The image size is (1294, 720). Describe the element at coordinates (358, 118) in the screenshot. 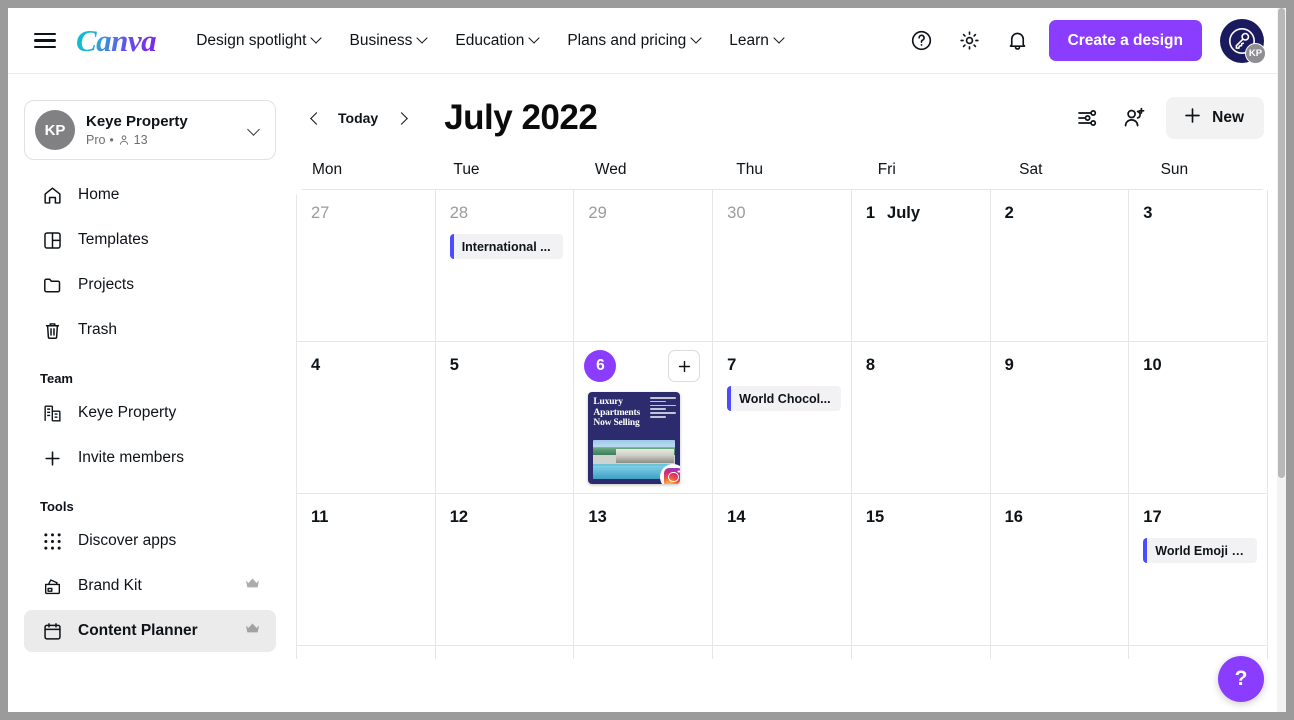

I see `today-button: Today` at that location.